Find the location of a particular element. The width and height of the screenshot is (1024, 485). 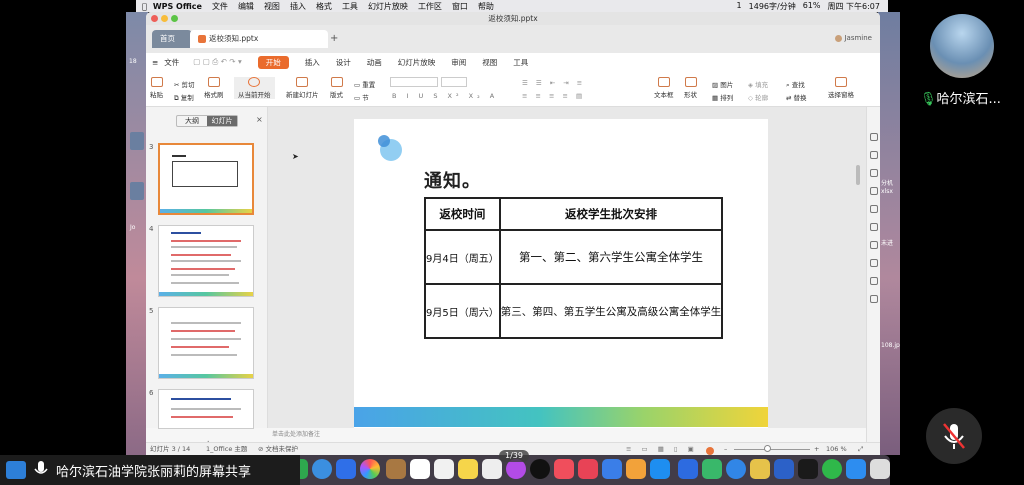

play-from-current-button: 从当前开始 is located at coordinates (254, 88).